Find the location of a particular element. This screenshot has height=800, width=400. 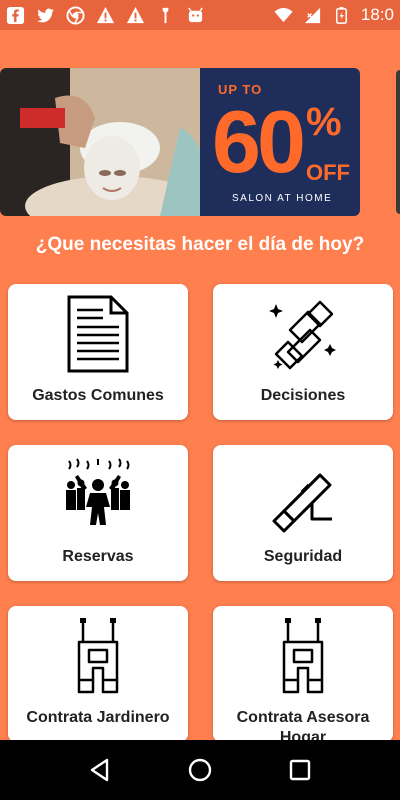

promo-tagline: SALON AT HOME is located at coordinates (282, 198).